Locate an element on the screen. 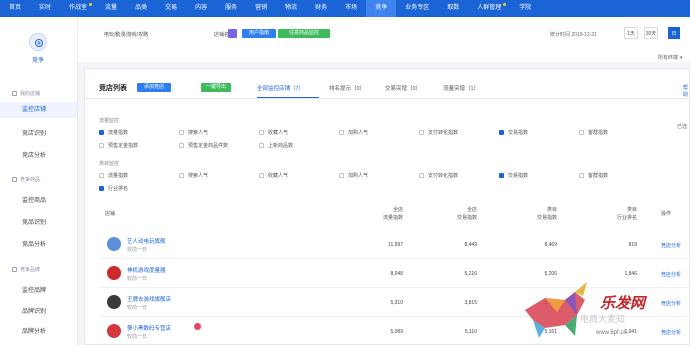  tab-all-monitored: 全部监控店铺（7） is located at coordinates (280, 88).